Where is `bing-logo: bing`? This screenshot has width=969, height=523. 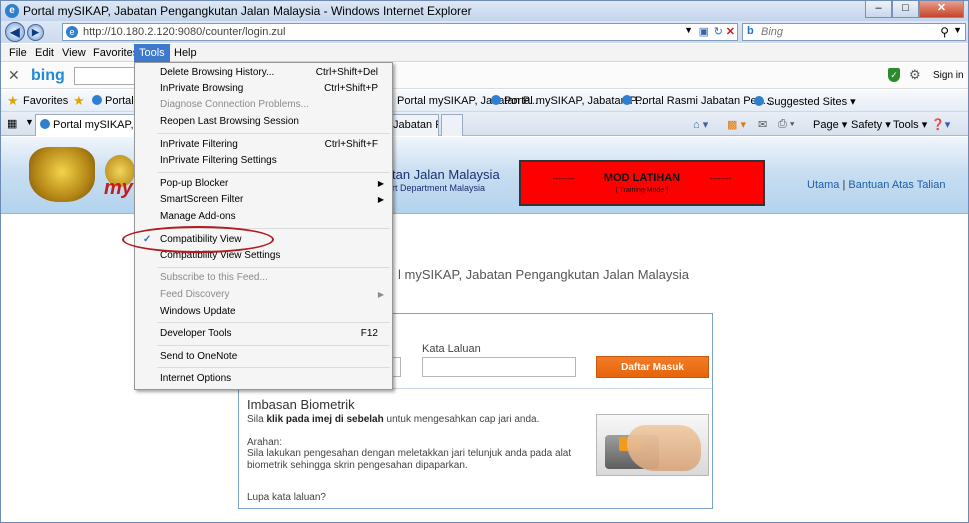 bing-logo: bing is located at coordinates (48, 75).